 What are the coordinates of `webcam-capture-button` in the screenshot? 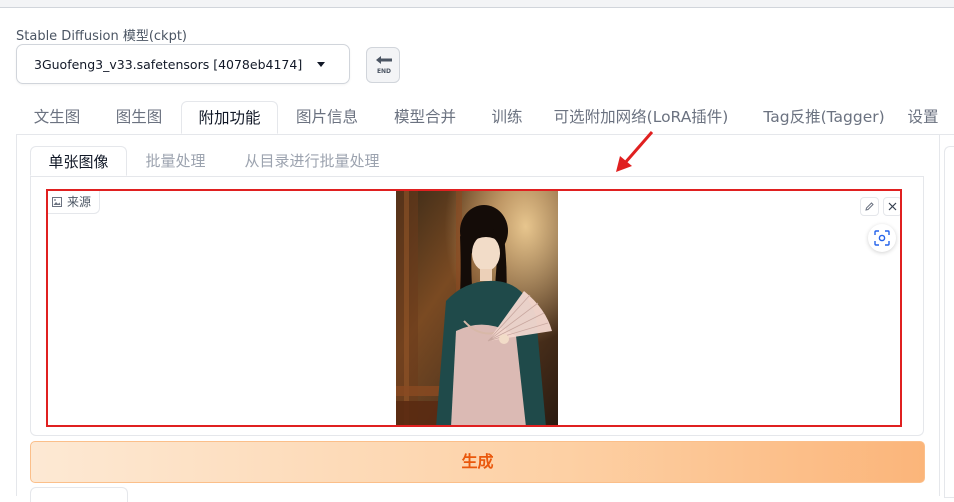 It's located at (882, 238).